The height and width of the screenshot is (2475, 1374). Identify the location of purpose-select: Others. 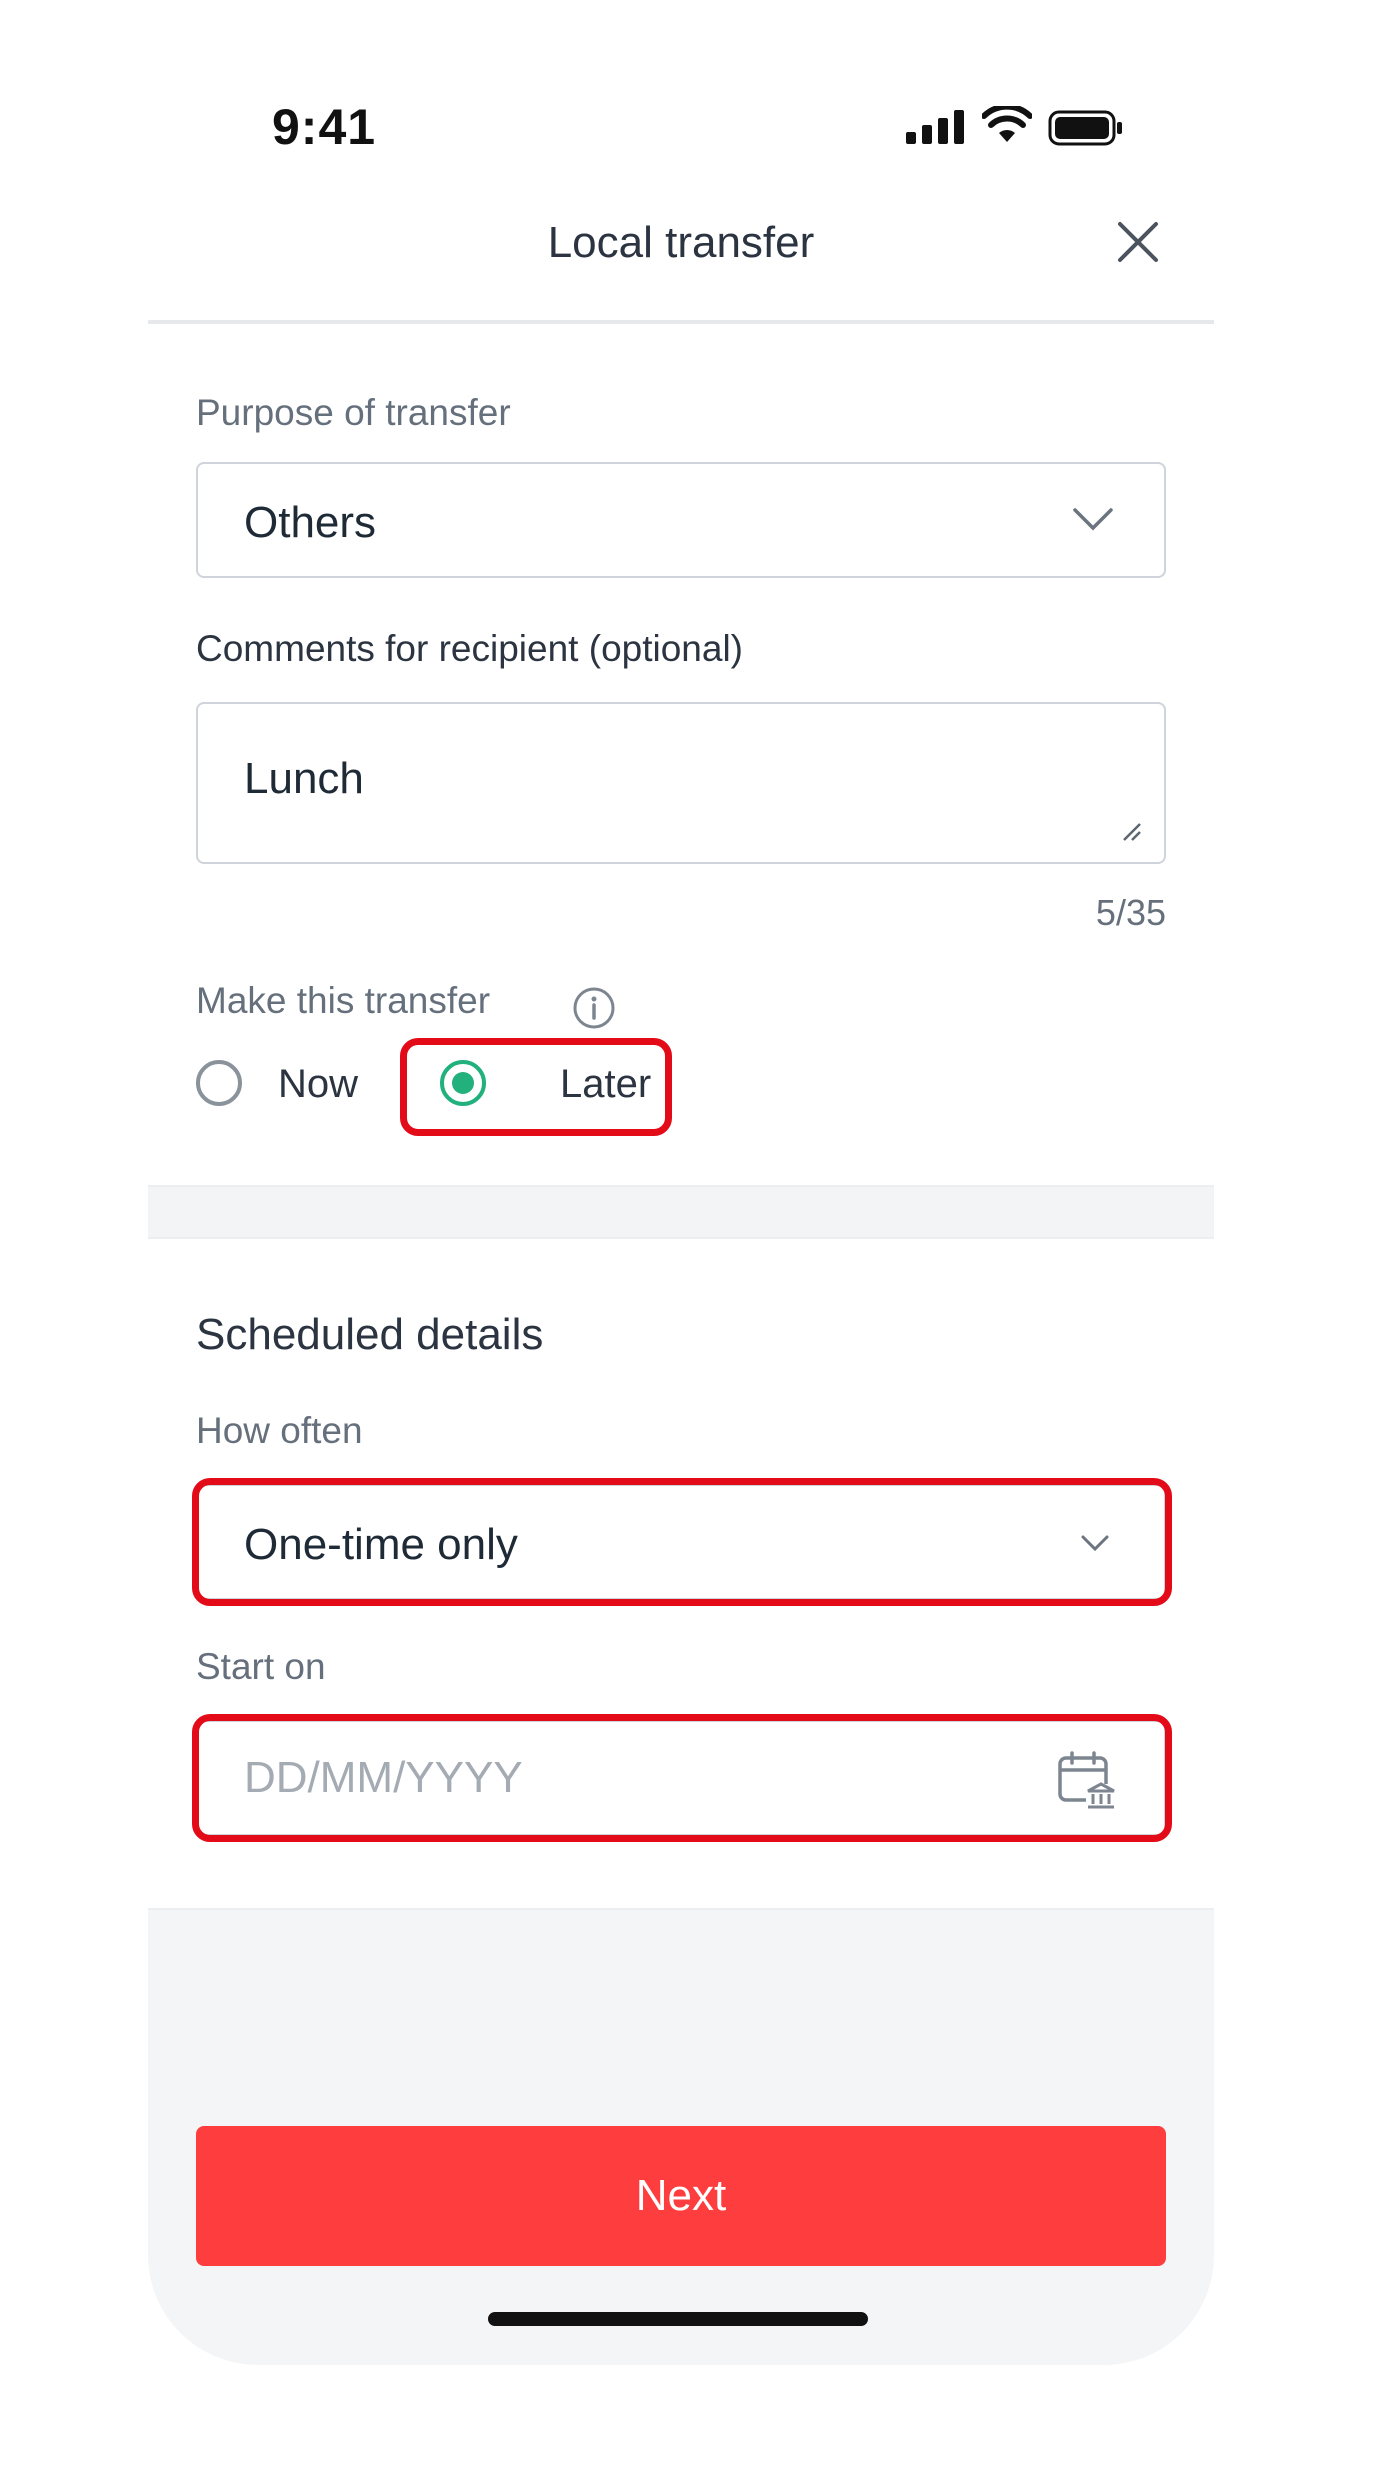
(681, 520).